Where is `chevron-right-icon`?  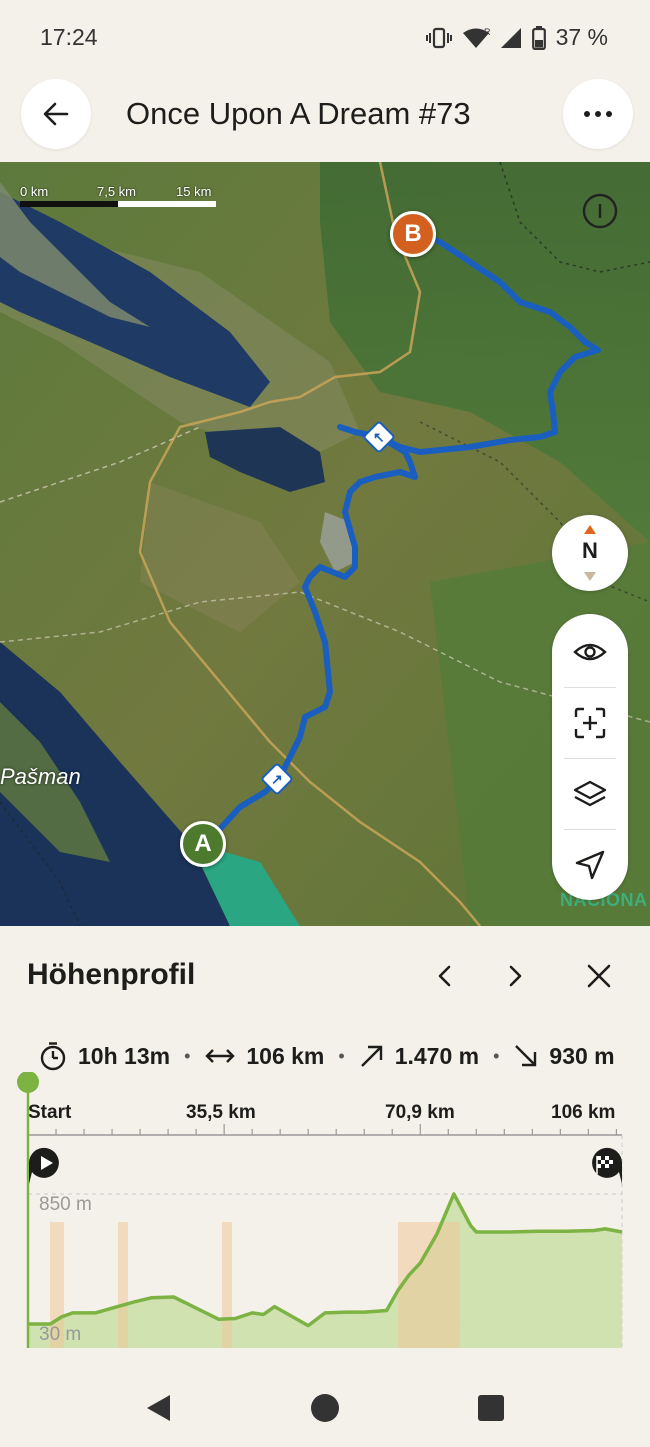 chevron-right-icon is located at coordinates (515, 976).